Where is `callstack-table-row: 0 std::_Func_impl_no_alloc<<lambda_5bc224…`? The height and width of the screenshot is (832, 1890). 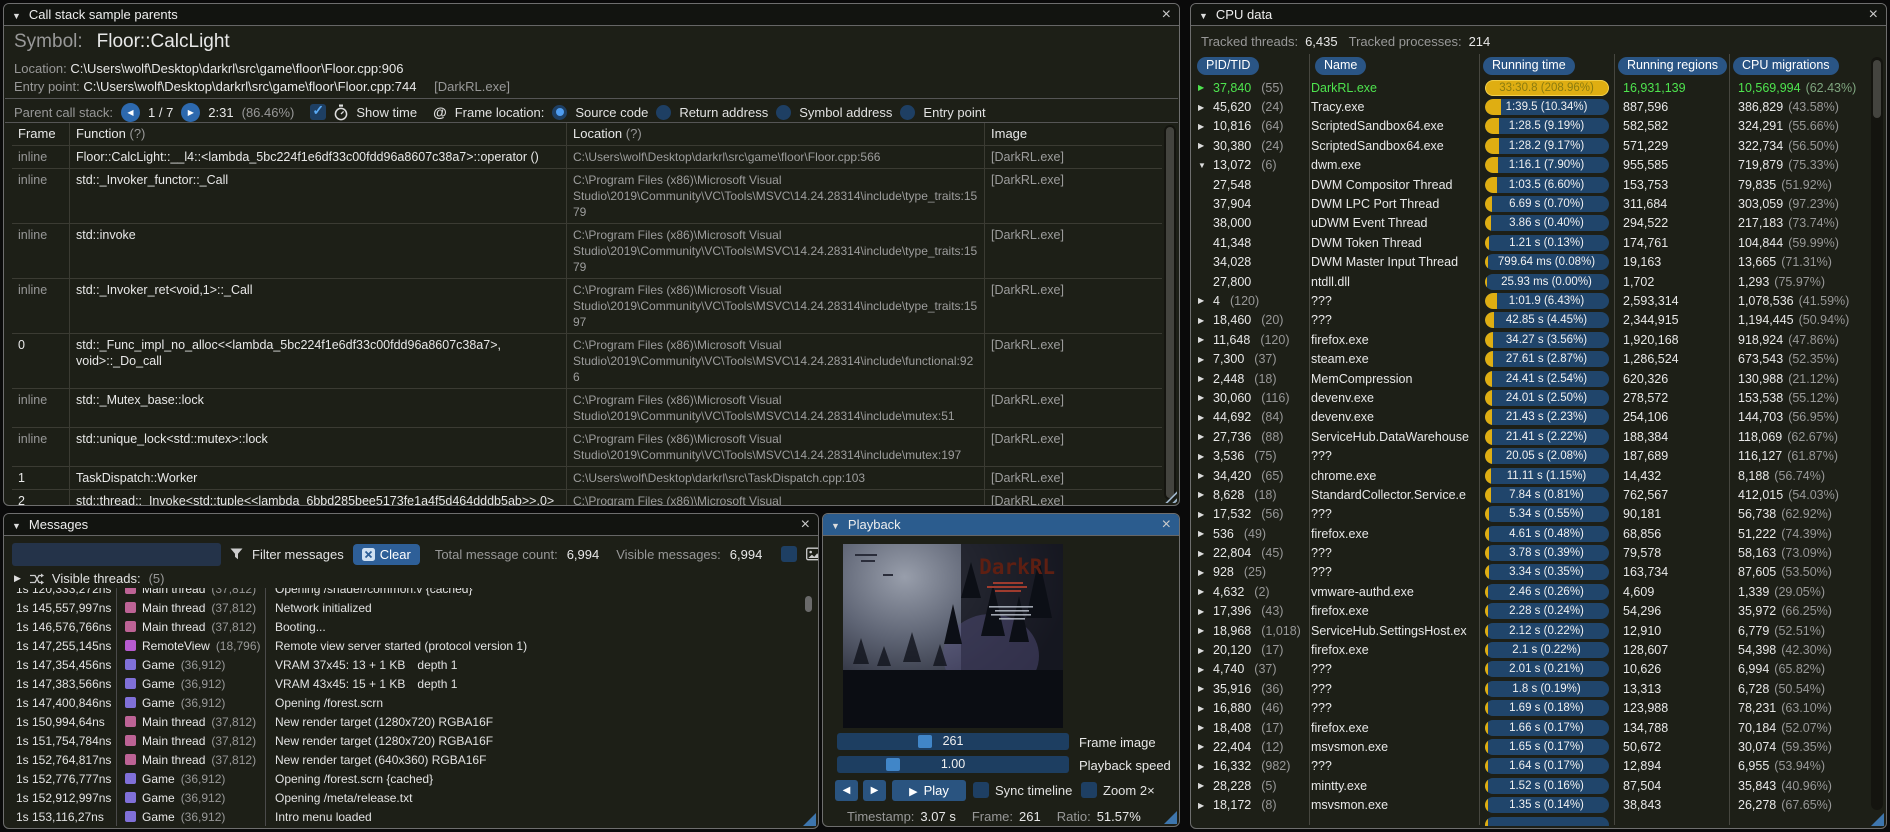
callstack-table-row: 0 std::_Func_impl_no_alloc<<lambda_5bc224… is located at coordinates (587, 361).